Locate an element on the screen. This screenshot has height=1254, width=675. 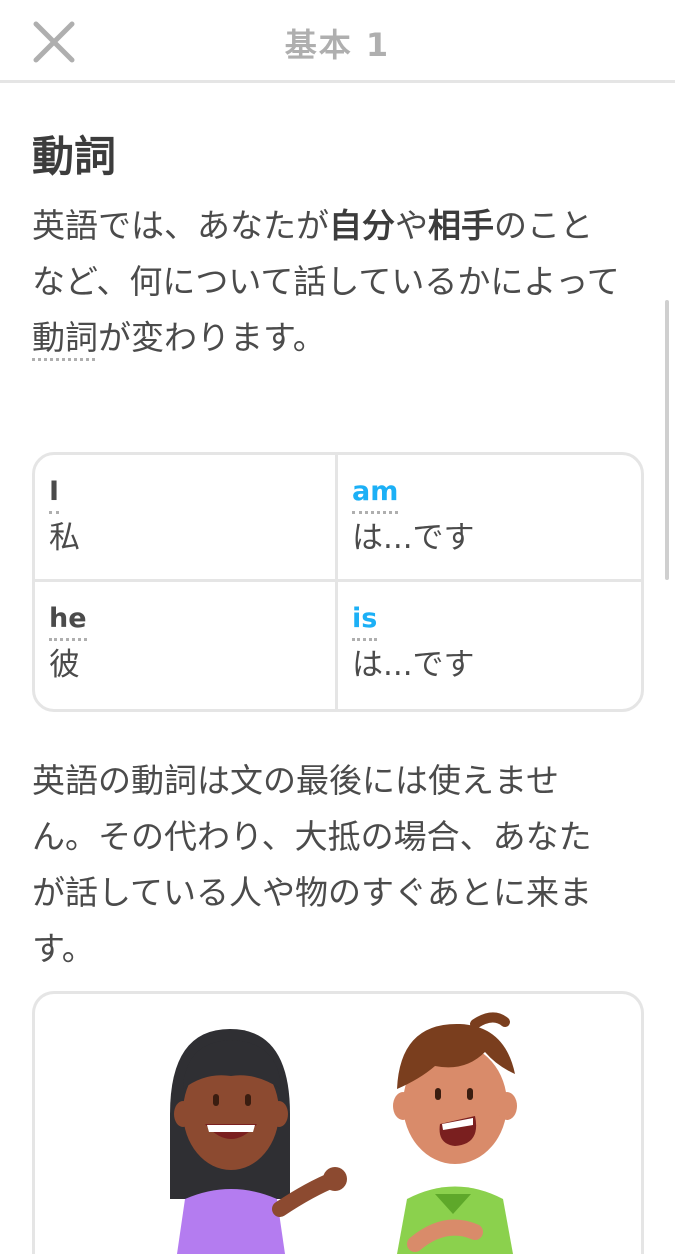
table-cell: I 私 is located at coordinates (186, 518).